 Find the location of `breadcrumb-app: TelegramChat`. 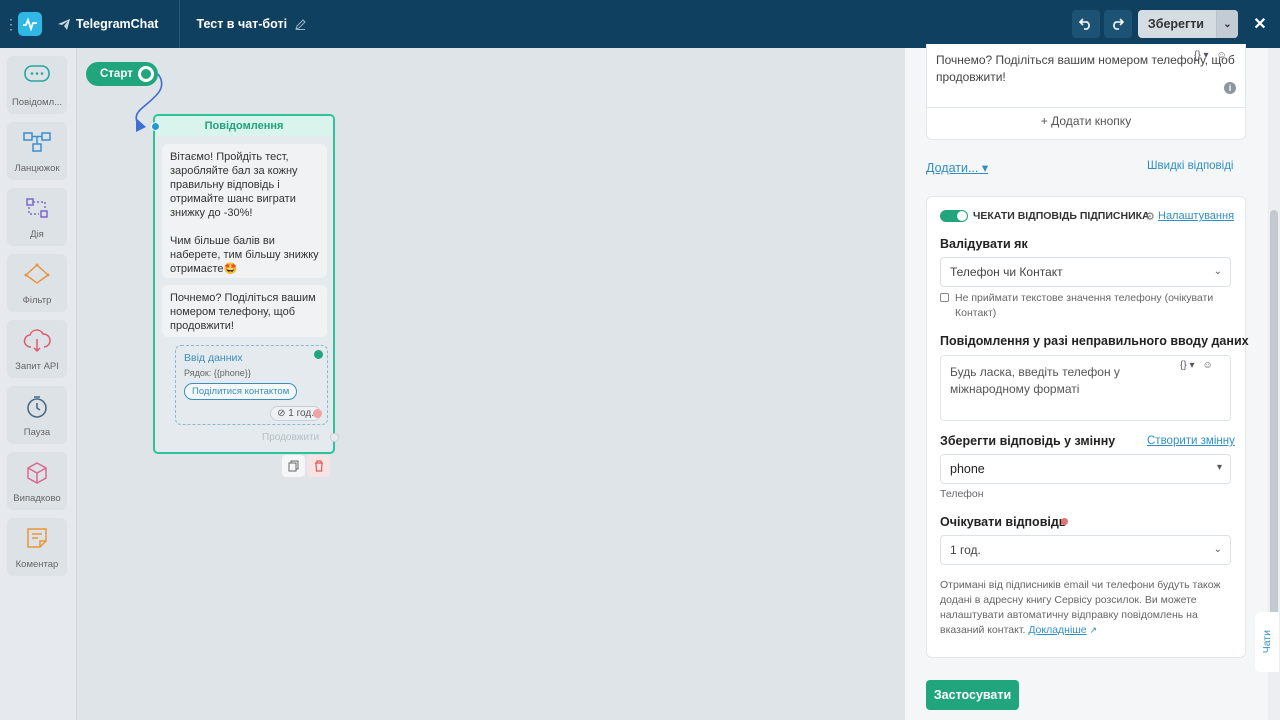

breadcrumb-app: TelegramChat is located at coordinates (113, 24).